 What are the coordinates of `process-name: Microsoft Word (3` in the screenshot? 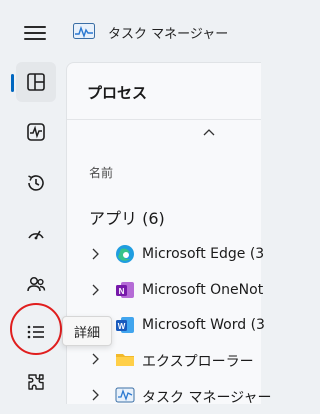 It's located at (203, 325).